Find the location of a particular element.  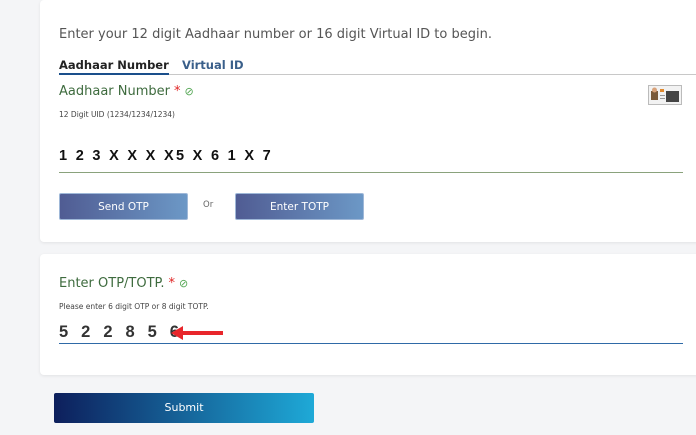

id-card-icon is located at coordinates (665, 95).